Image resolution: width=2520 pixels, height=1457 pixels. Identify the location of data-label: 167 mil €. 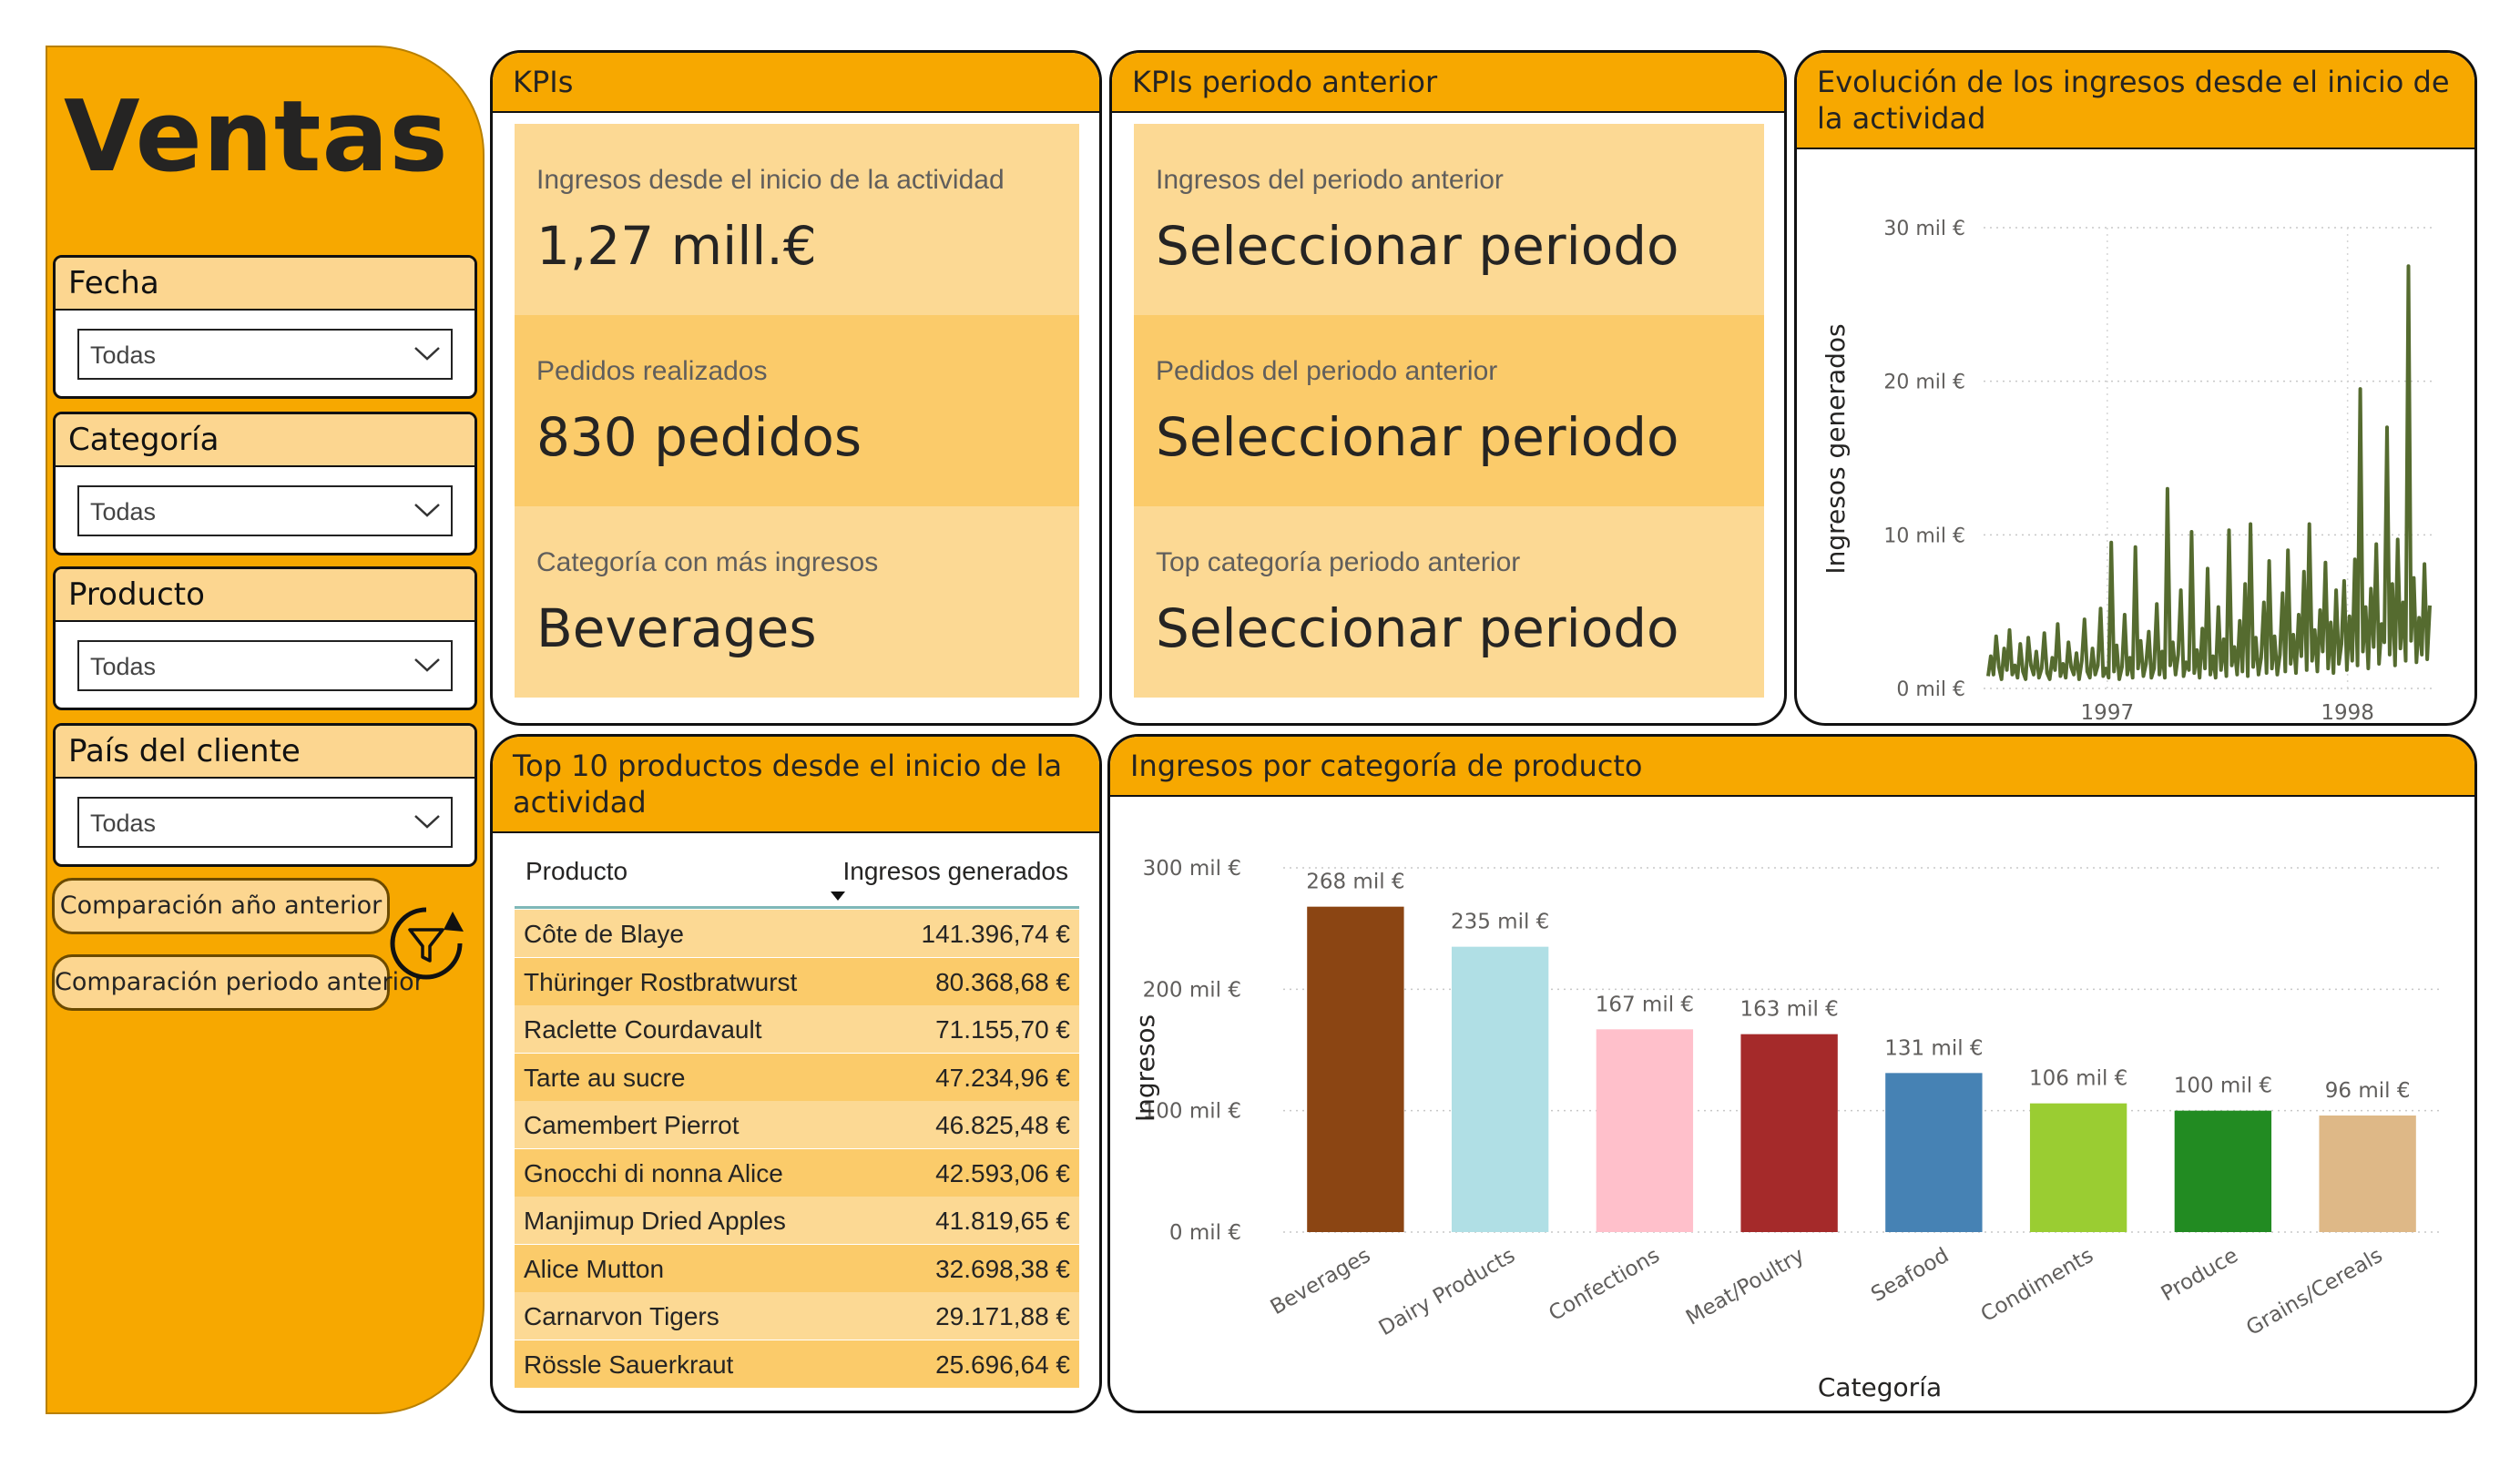
(1645, 1005).